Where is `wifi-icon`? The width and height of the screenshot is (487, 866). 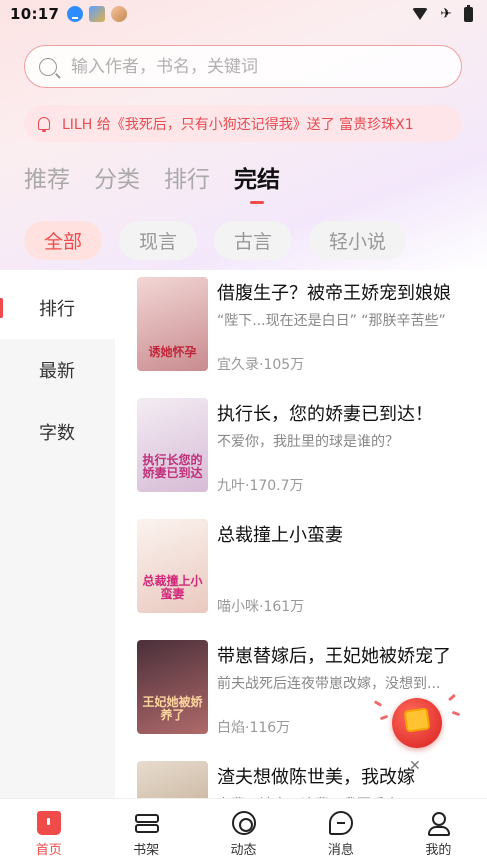
wifi-icon is located at coordinates (420, 14).